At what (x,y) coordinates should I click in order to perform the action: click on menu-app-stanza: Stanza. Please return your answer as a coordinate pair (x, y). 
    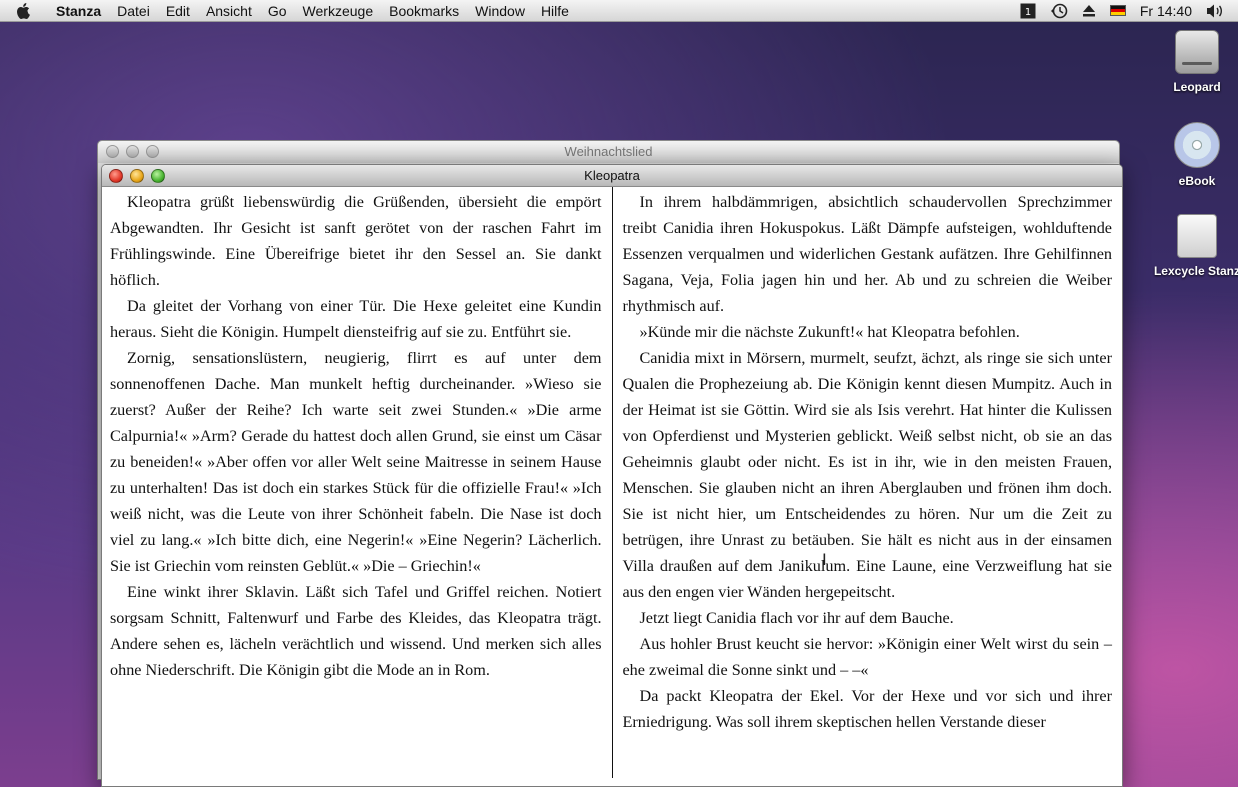
    Looking at the image, I should click on (78, 11).